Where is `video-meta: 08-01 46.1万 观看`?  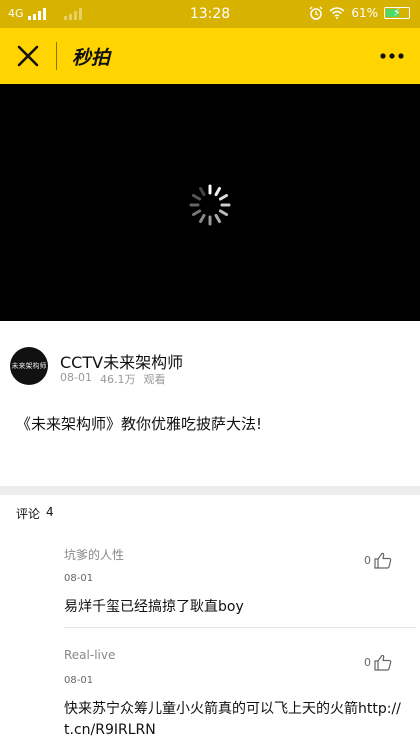
video-meta: 08-01 46.1万 观看 is located at coordinates (112, 379).